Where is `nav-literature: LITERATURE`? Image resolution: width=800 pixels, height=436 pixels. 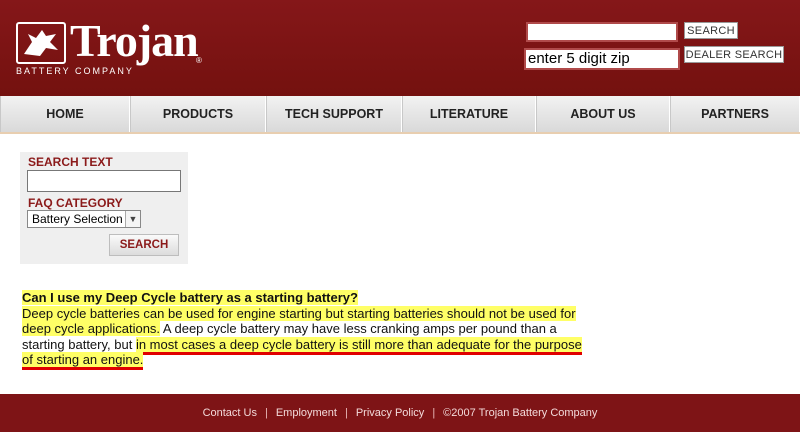
nav-literature: LITERATURE is located at coordinates (469, 114).